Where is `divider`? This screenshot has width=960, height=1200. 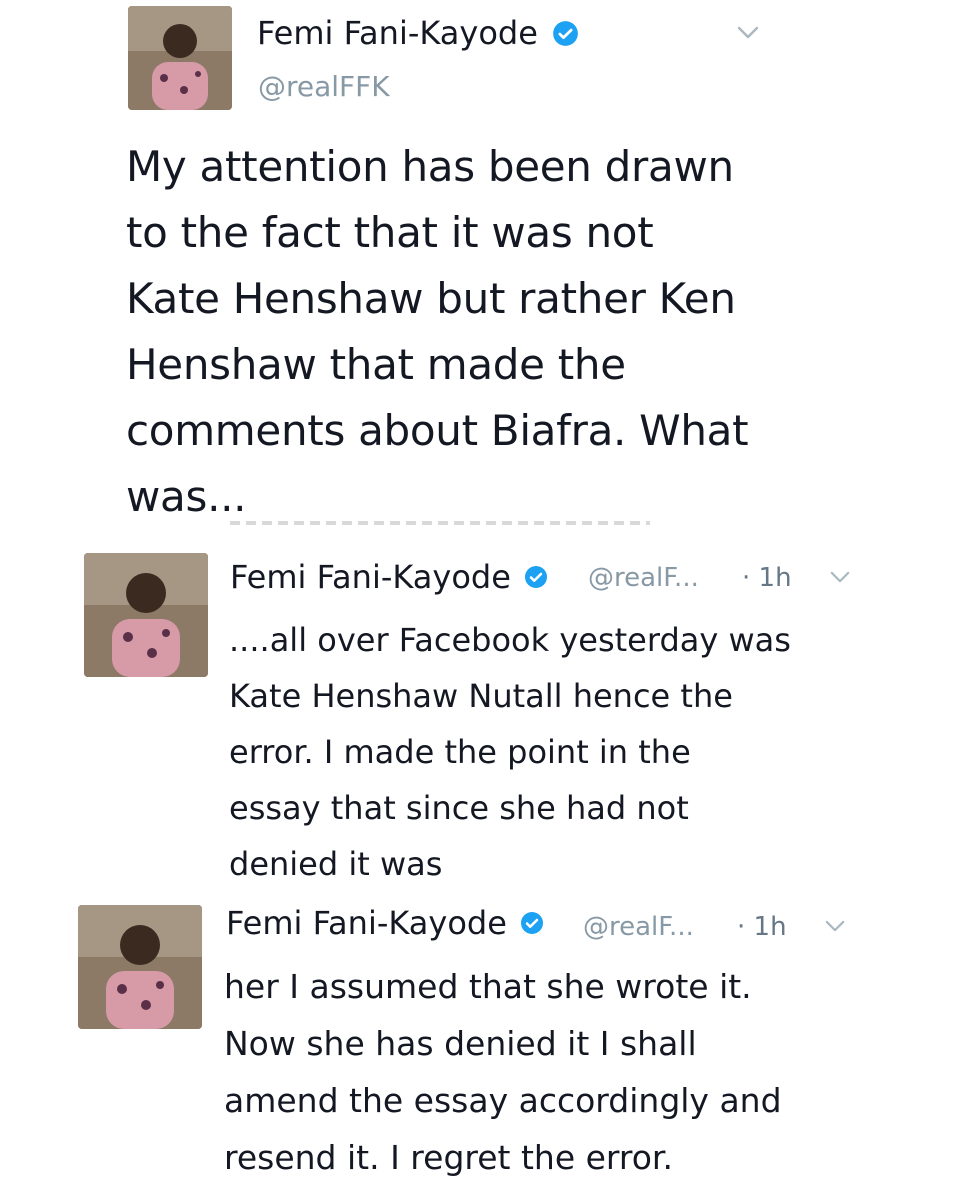
divider is located at coordinates (440, 523).